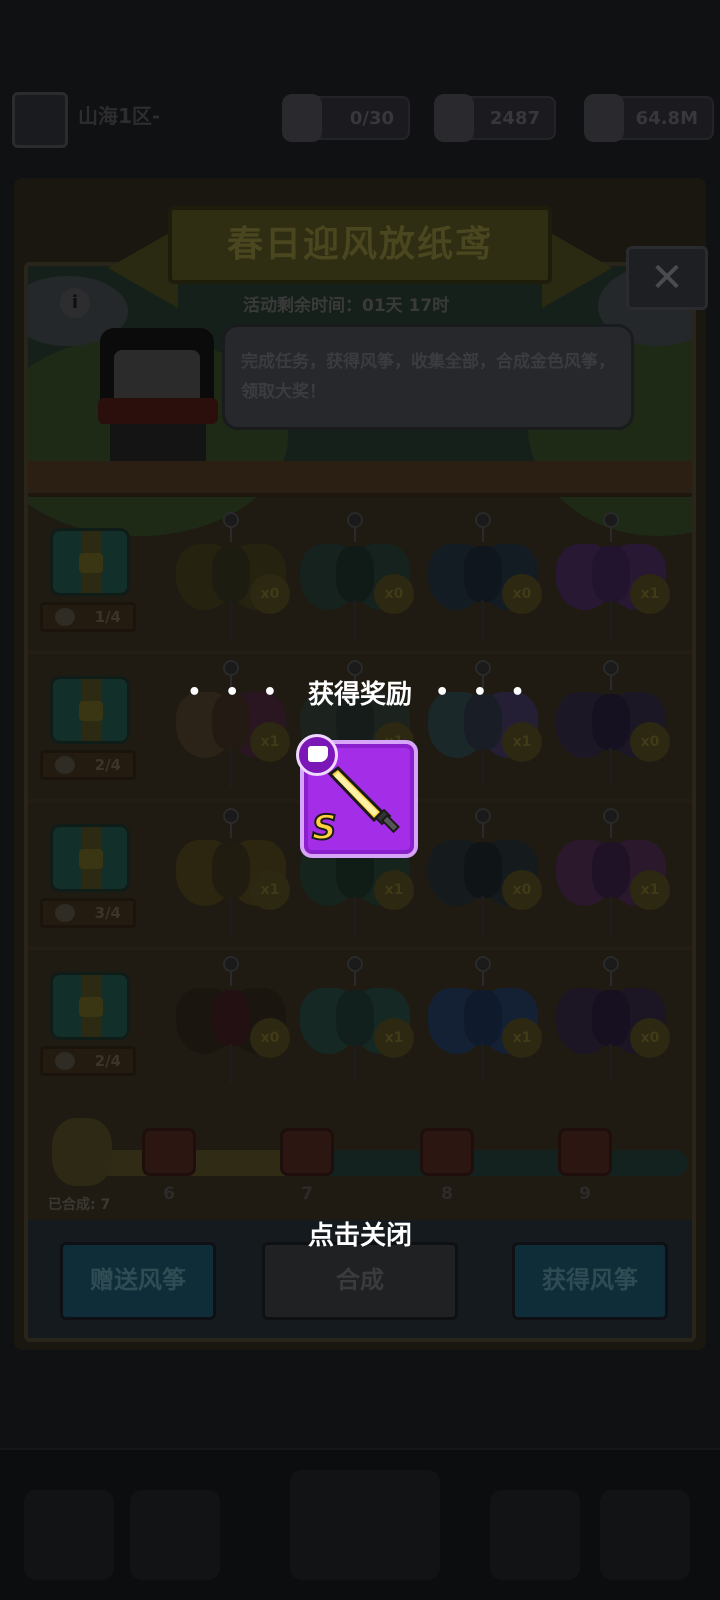 The width and height of the screenshot is (720, 1600). I want to click on top-resource-bar: 山海1区- 0/30 2487 64.8M, so click(360, 117).